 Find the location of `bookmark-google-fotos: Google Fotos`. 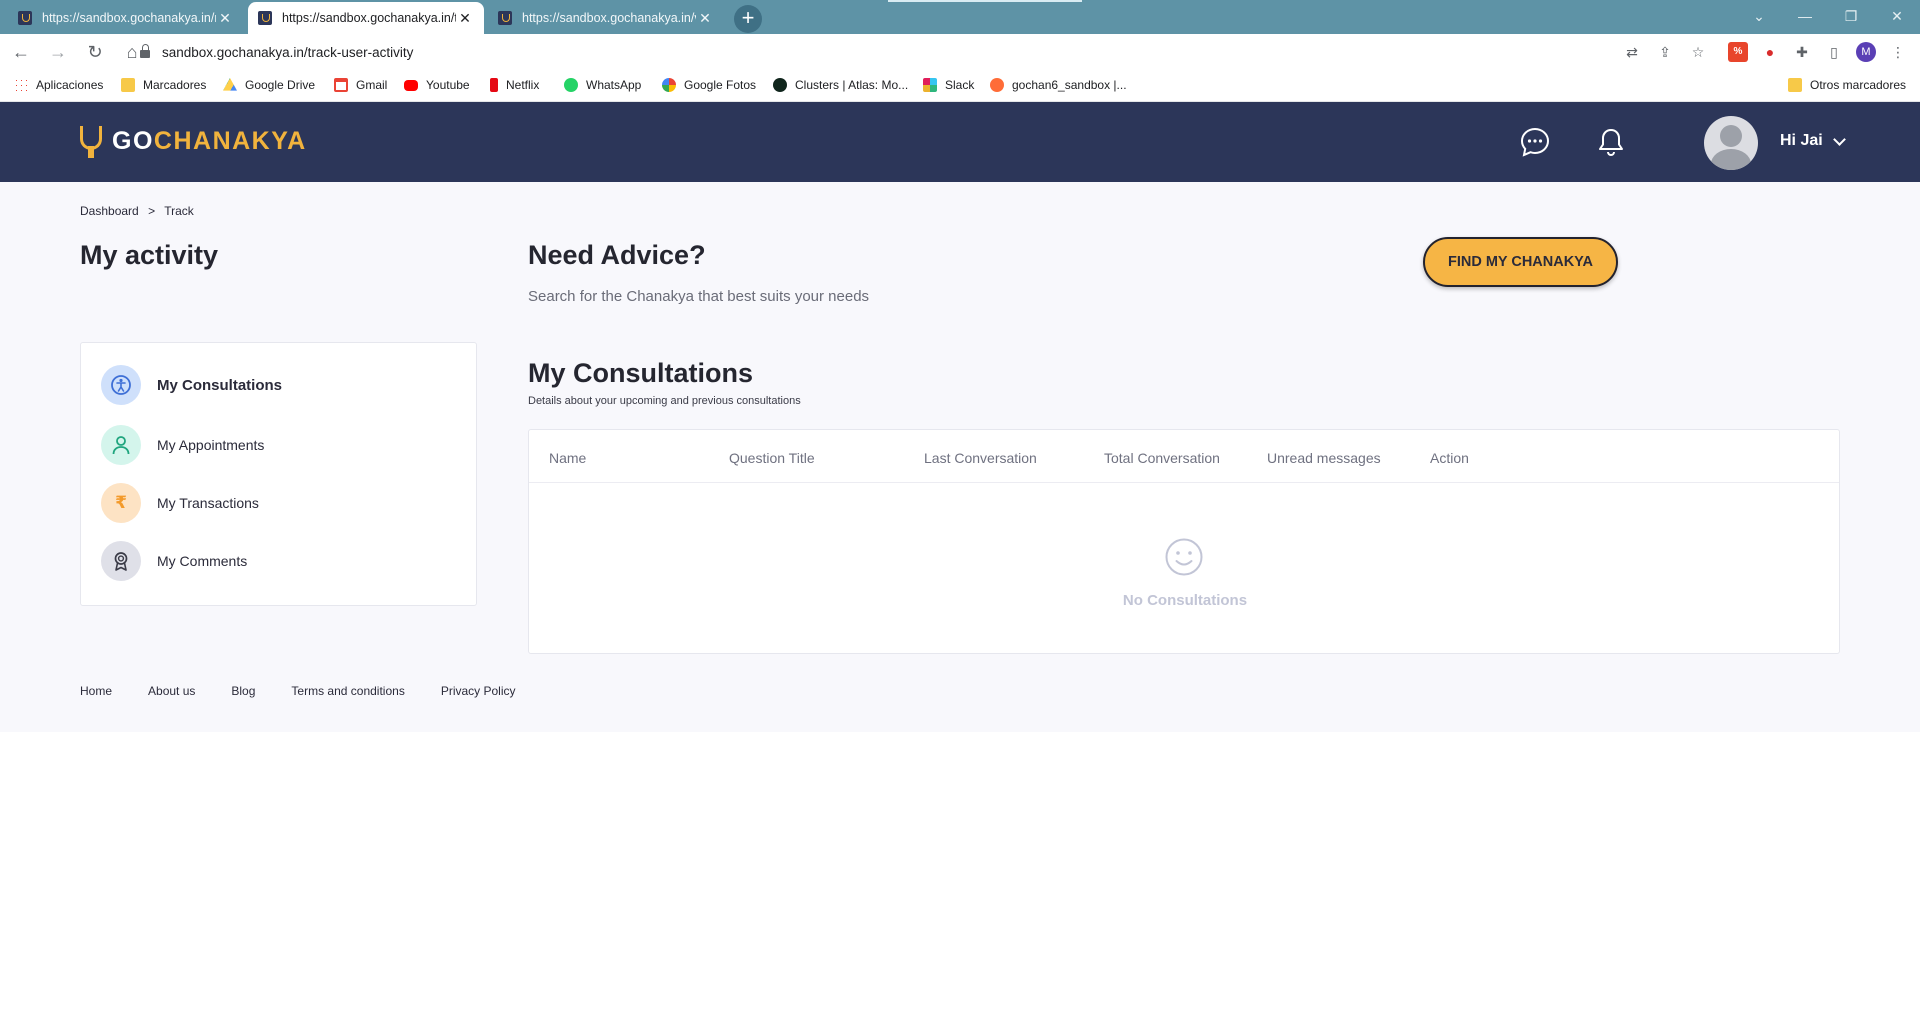

bookmark-google-fotos: Google Fotos is located at coordinates (709, 85).